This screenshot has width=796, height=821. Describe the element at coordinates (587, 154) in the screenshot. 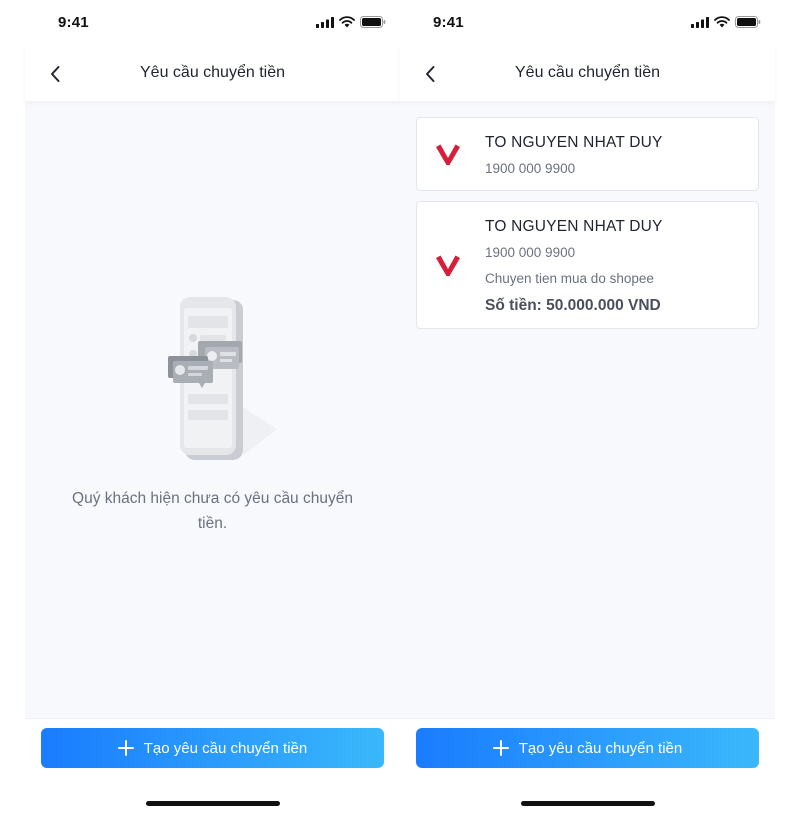

I see `request-card: TO NGUYEN NHAT DUY 1900 000 9900` at that location.